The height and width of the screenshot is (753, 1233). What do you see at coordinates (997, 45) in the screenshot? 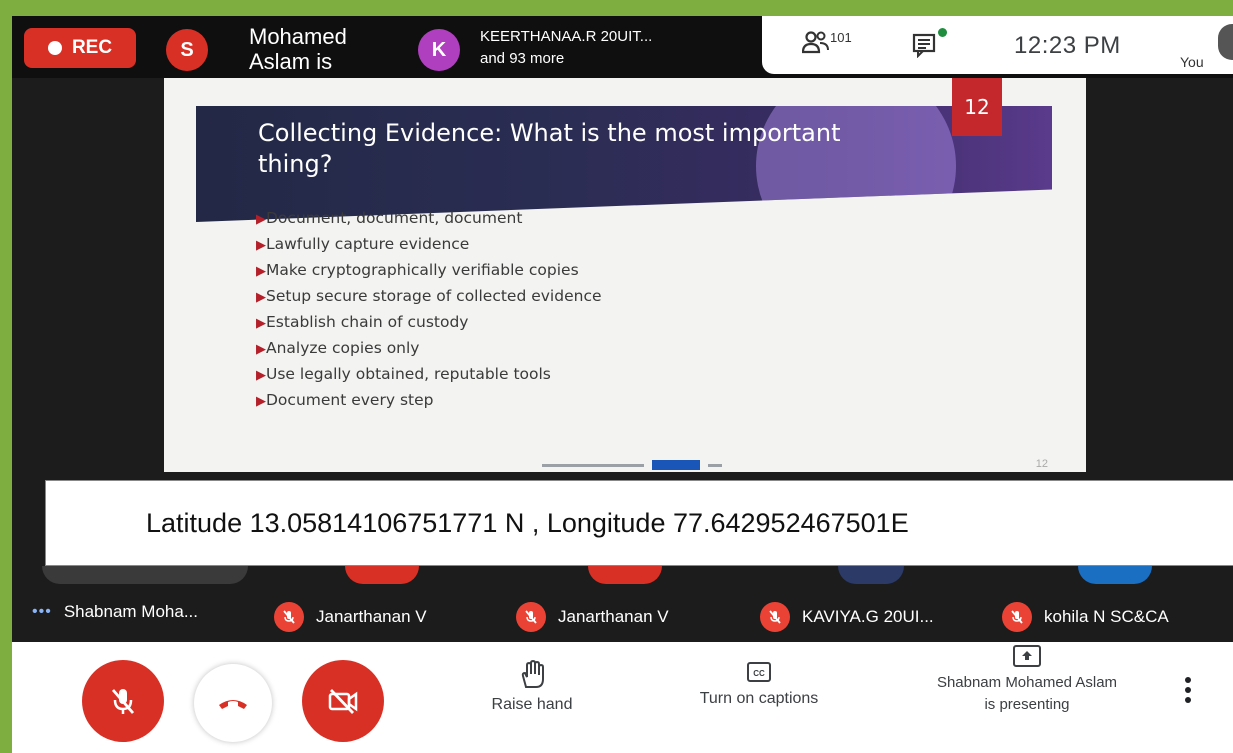
I see `meeting-info-panel: 101 12:23 PM You` at bounding box center [997, 45].